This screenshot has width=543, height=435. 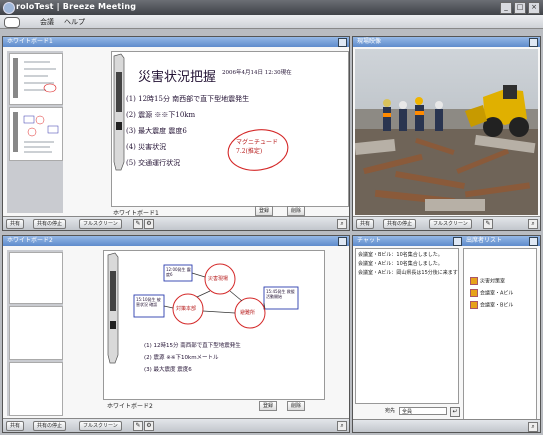 What do you see at coordinates (408, 273) in the screenshot?
I see `chat-message: 会議室・Aビル：岡山県長は15分後に来ます` at bounding box center [408, 273].